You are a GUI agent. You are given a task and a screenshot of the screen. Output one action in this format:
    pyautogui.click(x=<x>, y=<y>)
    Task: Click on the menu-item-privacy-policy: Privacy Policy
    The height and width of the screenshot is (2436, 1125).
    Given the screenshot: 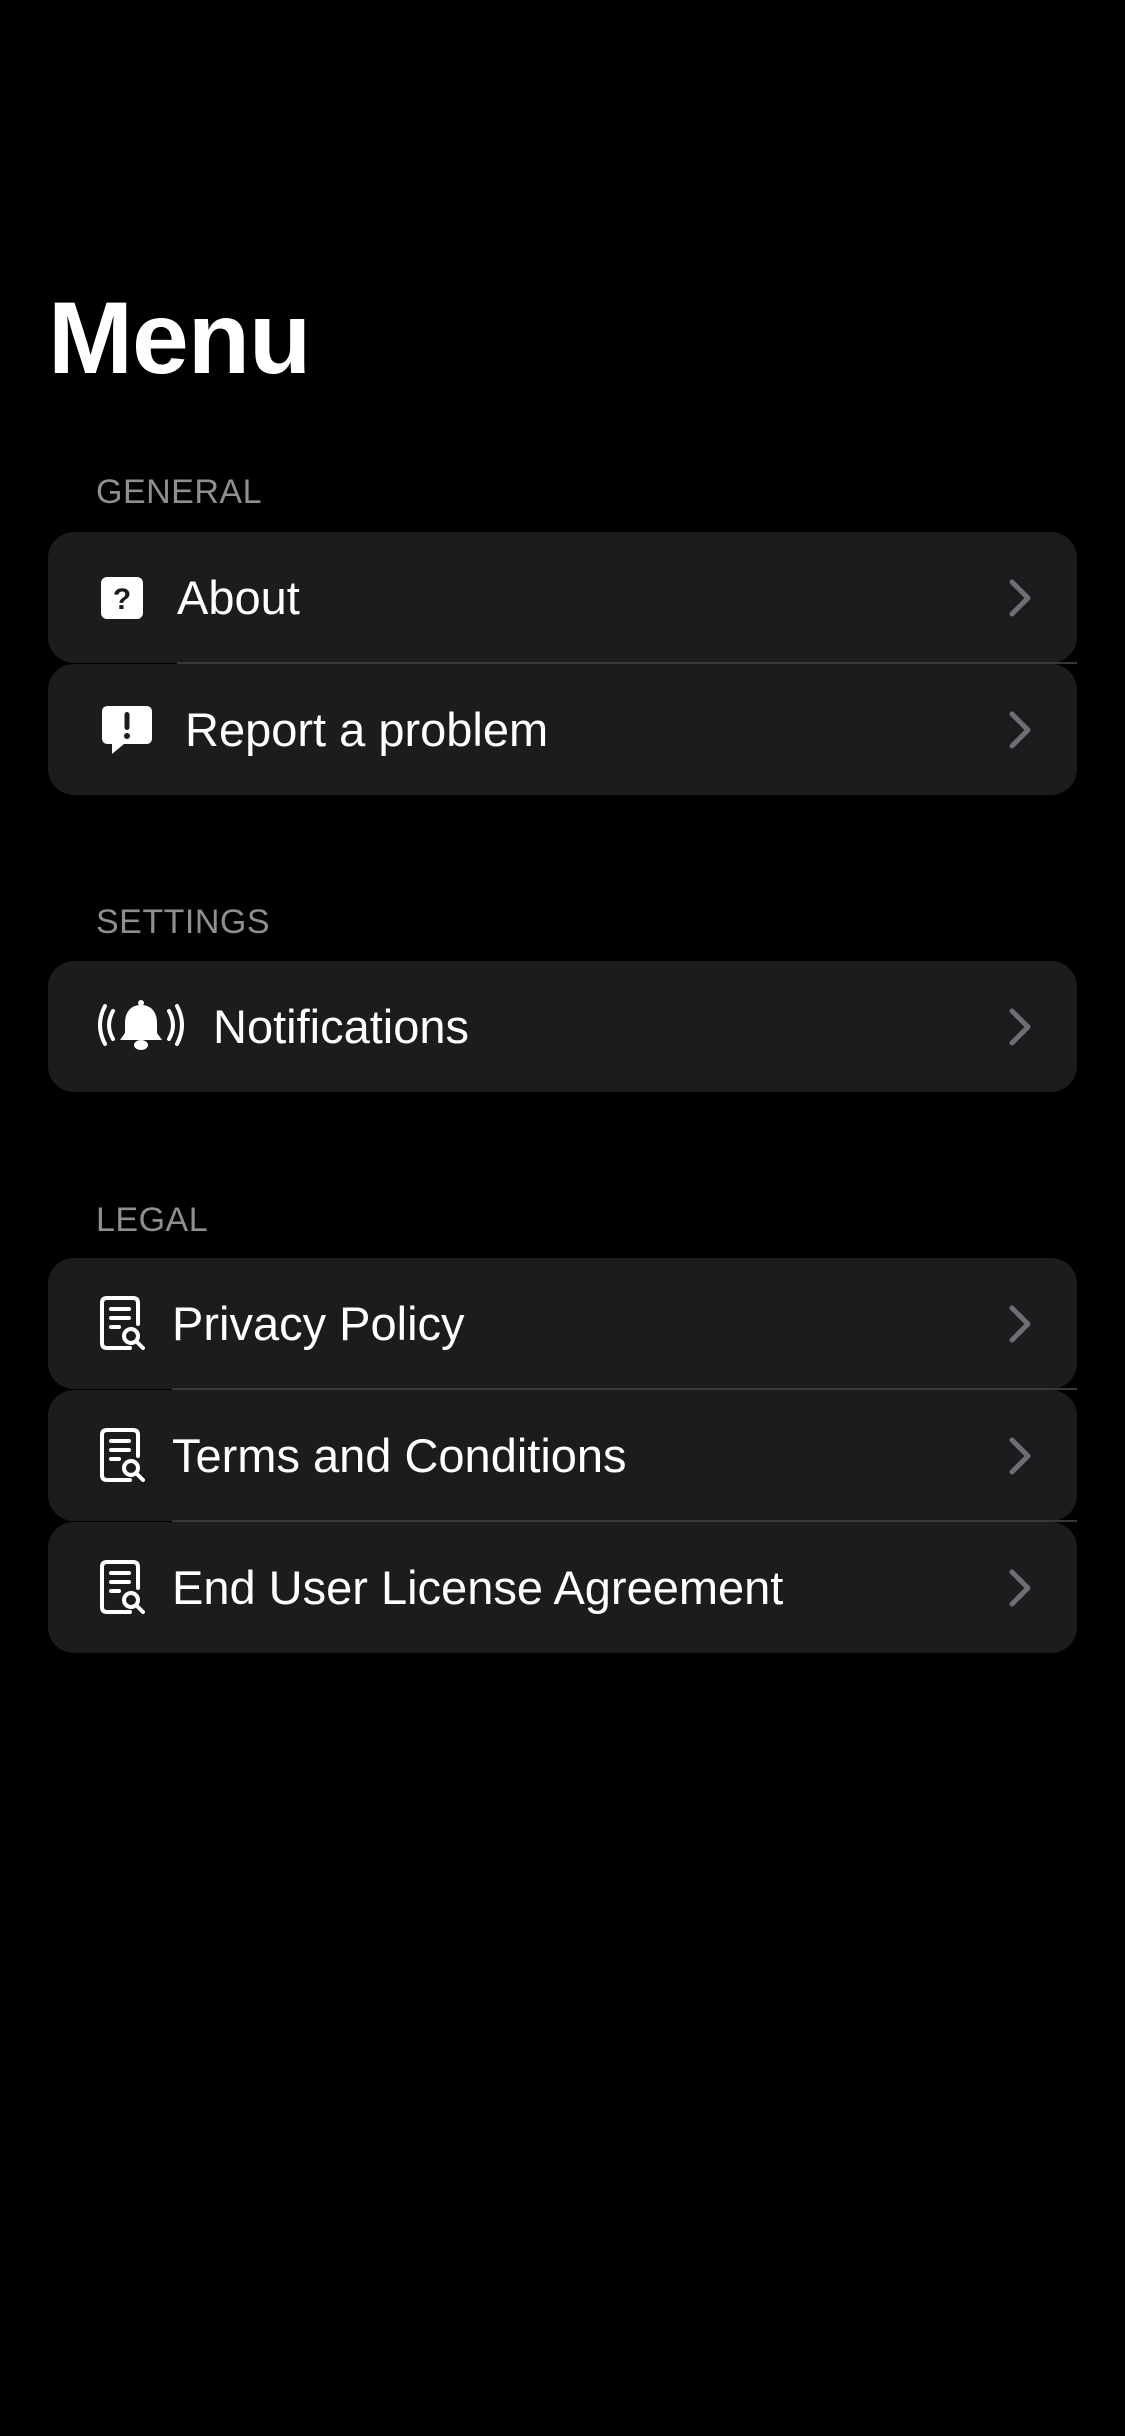 What is the action you would take?
    pyautogui.click(x=562, y=1323)
    